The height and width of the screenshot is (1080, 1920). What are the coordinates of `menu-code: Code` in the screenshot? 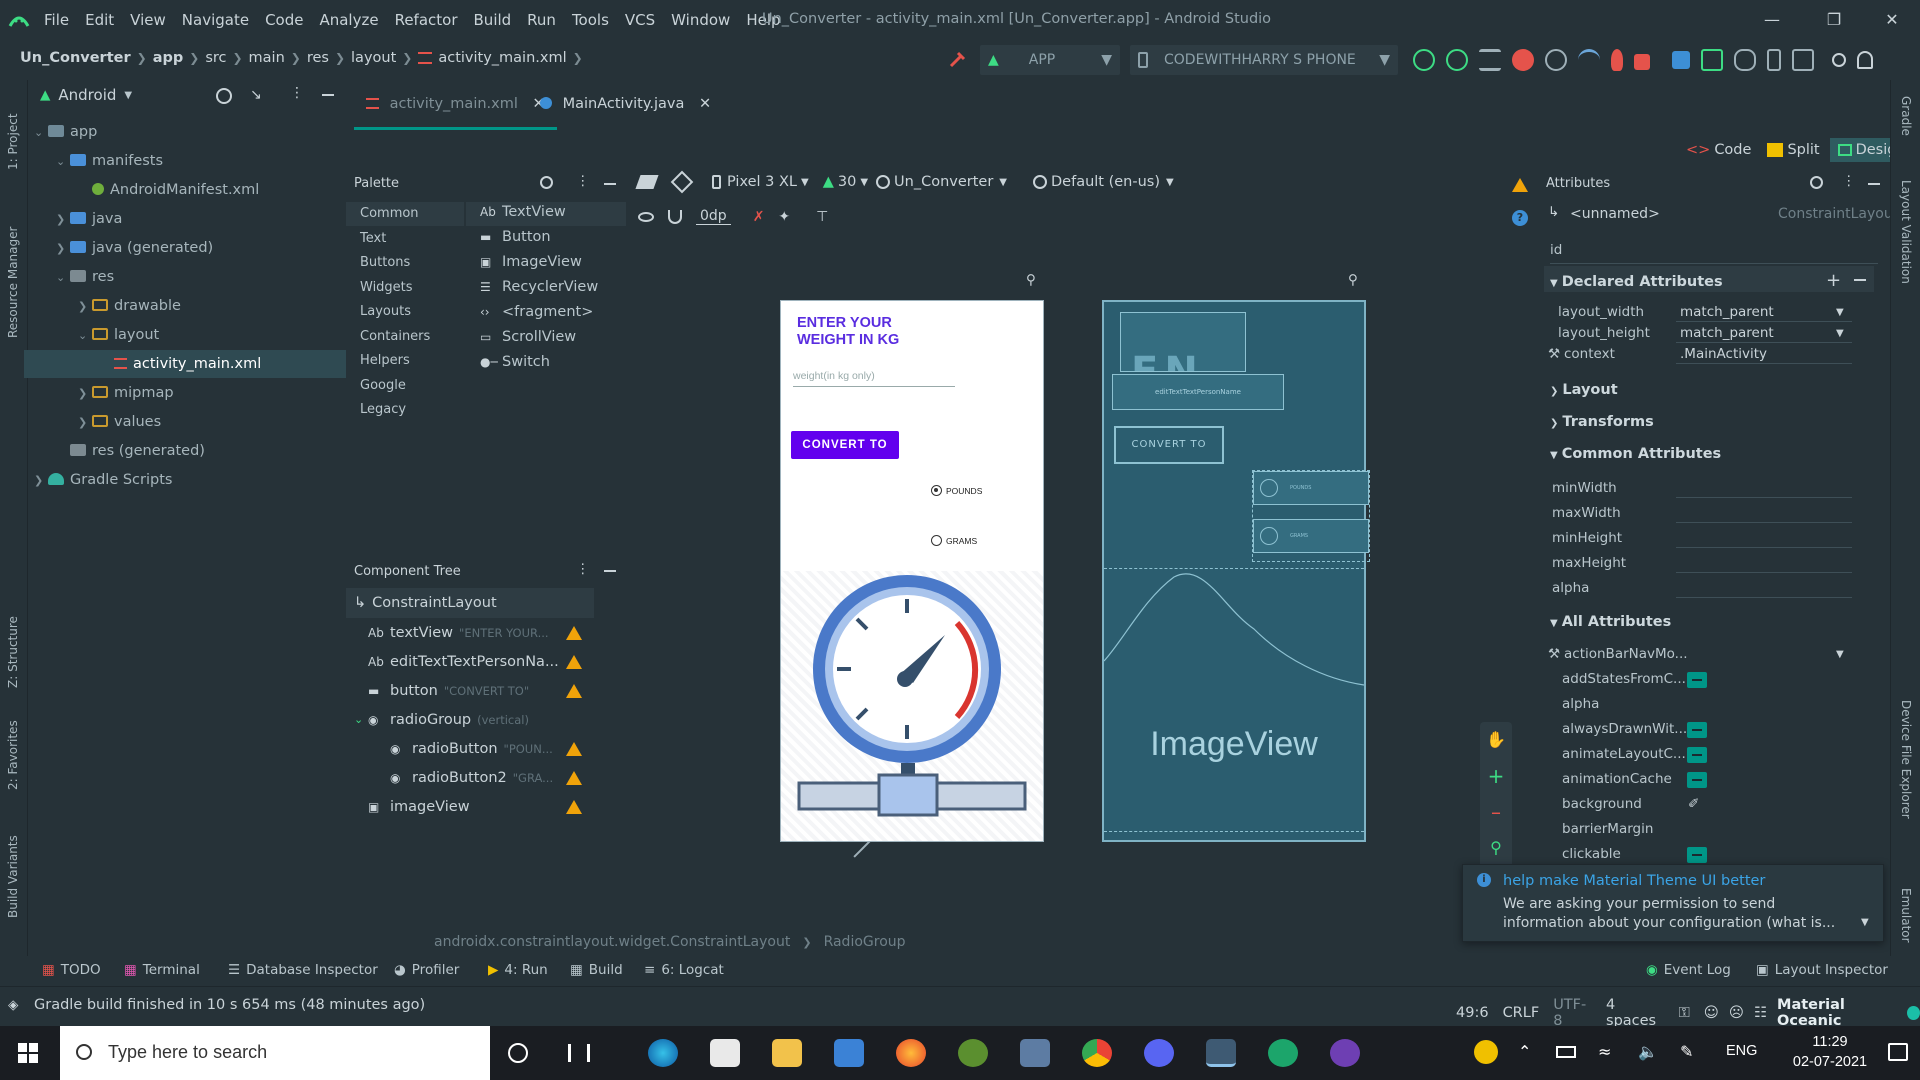 It's located at (284, 20).